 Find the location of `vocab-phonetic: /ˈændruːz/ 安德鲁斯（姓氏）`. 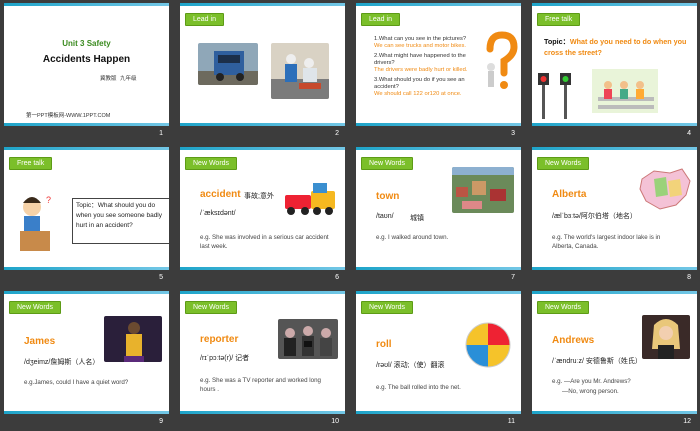

vocab-phonetic: /ˈændruːz/ 安德鲁斯（姓氏） is located at coordinates (597, 361).